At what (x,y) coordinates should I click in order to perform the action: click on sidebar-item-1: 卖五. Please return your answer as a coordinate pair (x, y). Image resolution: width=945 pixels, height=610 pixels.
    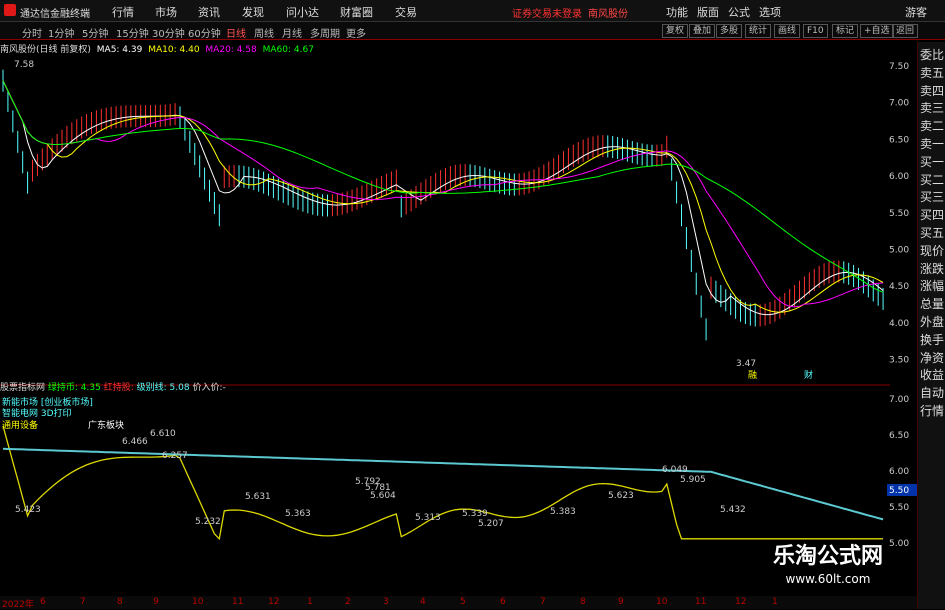
    Looking at the image, I should click on (932, 72).